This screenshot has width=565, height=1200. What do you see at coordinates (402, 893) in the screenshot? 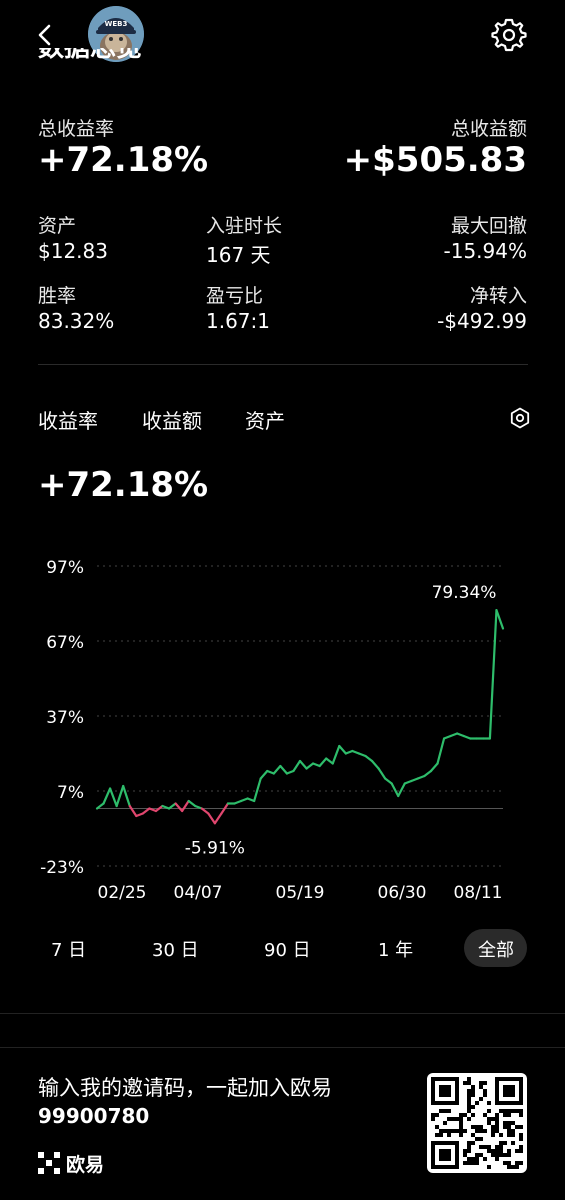
I see `x-tick-label: 06/30` at bounding box center [402, 893].